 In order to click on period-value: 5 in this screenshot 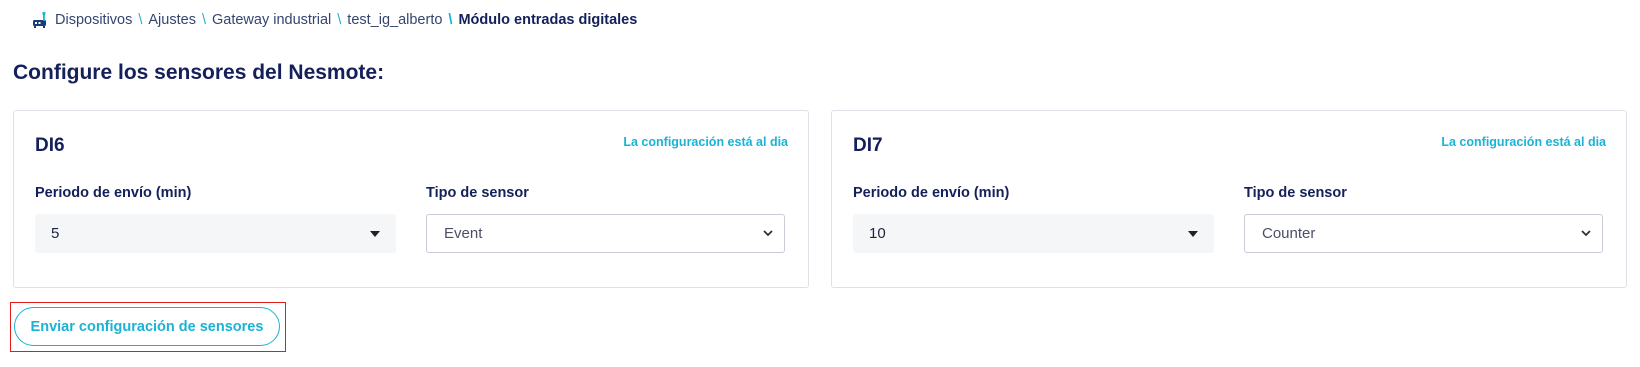, I will do `click(55, 233)`.